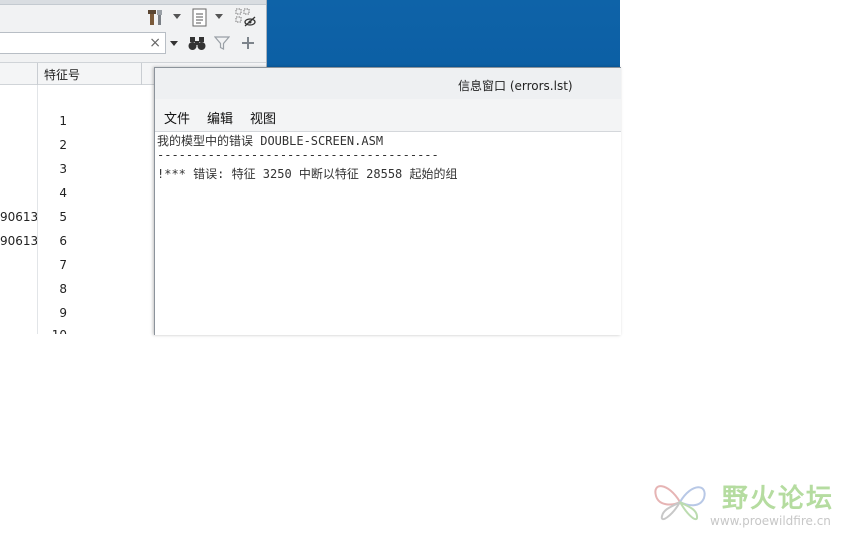  What do you see at coordinates (388, 115) in the screenshot?
I see `info-window-menubar: 文件 编辑 视图` at bounding box center [388, 115].